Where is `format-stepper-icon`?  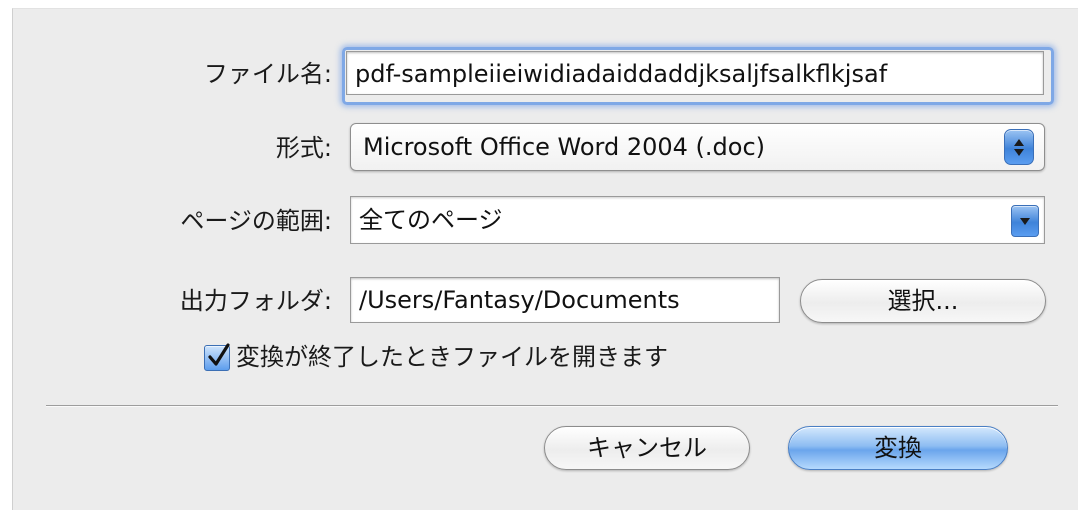
format-stepper-icon is located at coordinates (1019, 147).